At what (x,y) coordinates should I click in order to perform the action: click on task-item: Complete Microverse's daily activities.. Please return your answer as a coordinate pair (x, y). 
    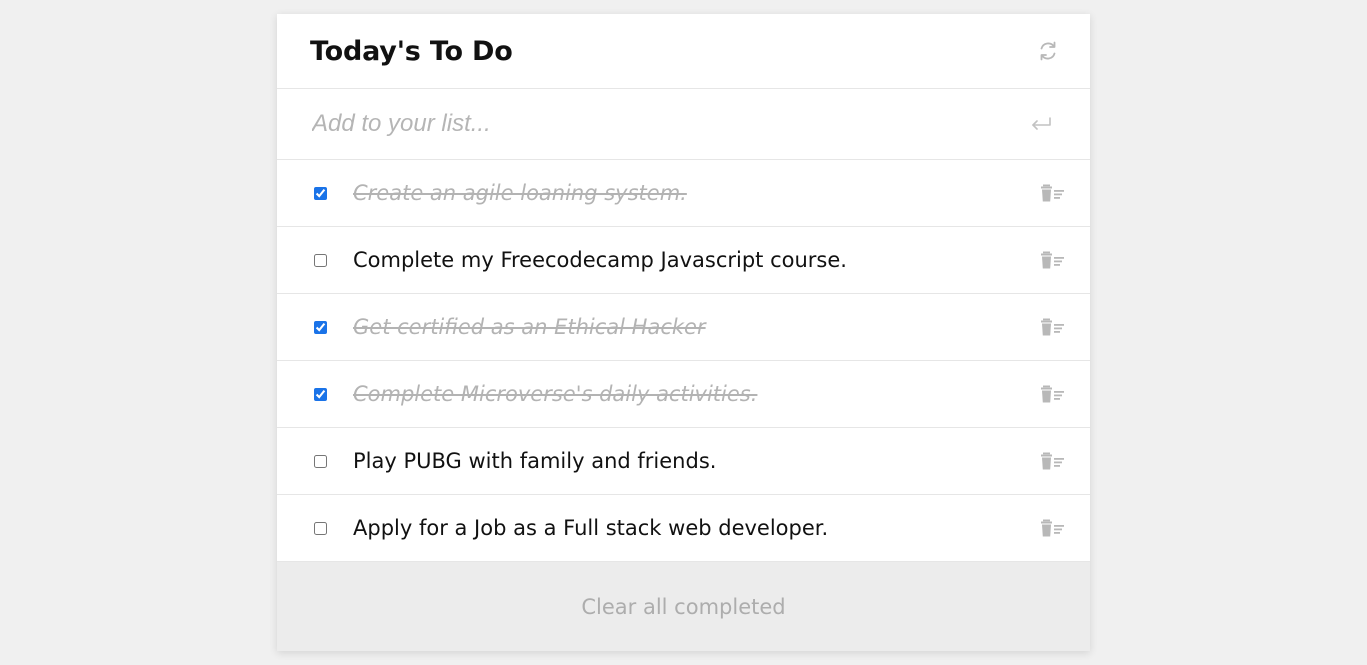
    Looking at the image, I should click on (683, 394).